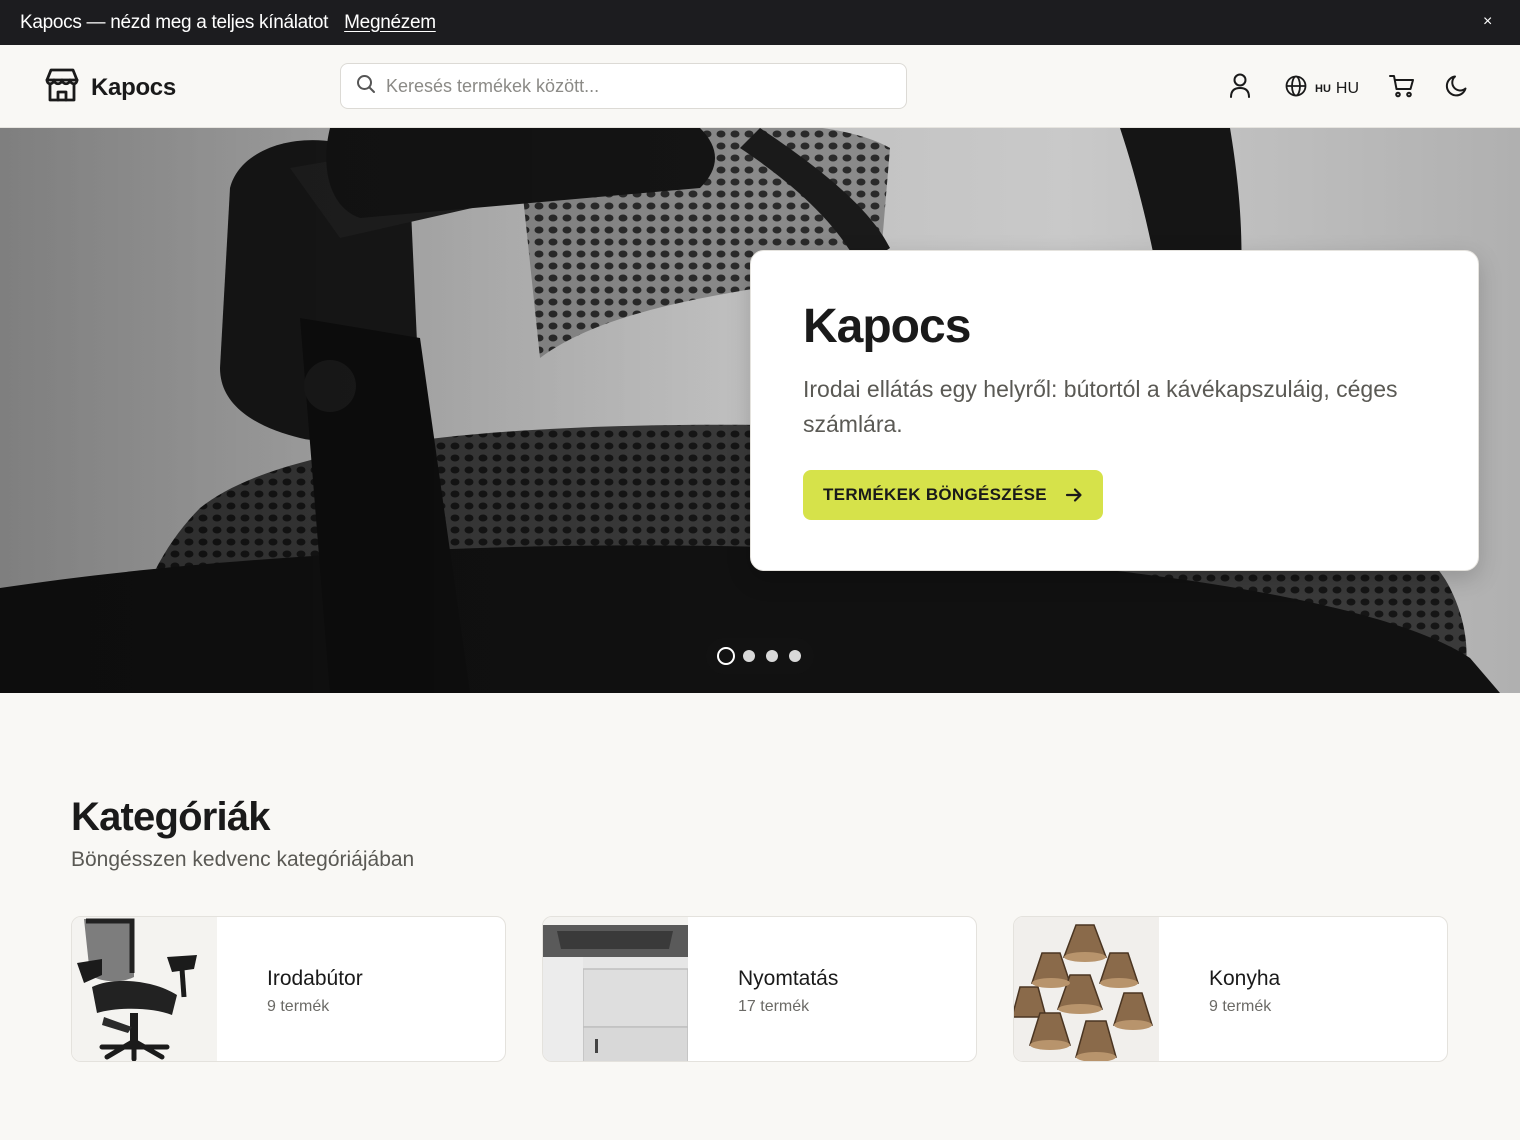 The width and height of the screenshot is (1520, 1140). What do you see at coordinates (774, 1006) in the screenshot?
I see `category-count: 17 termék` at bounding box center [774, 1006].